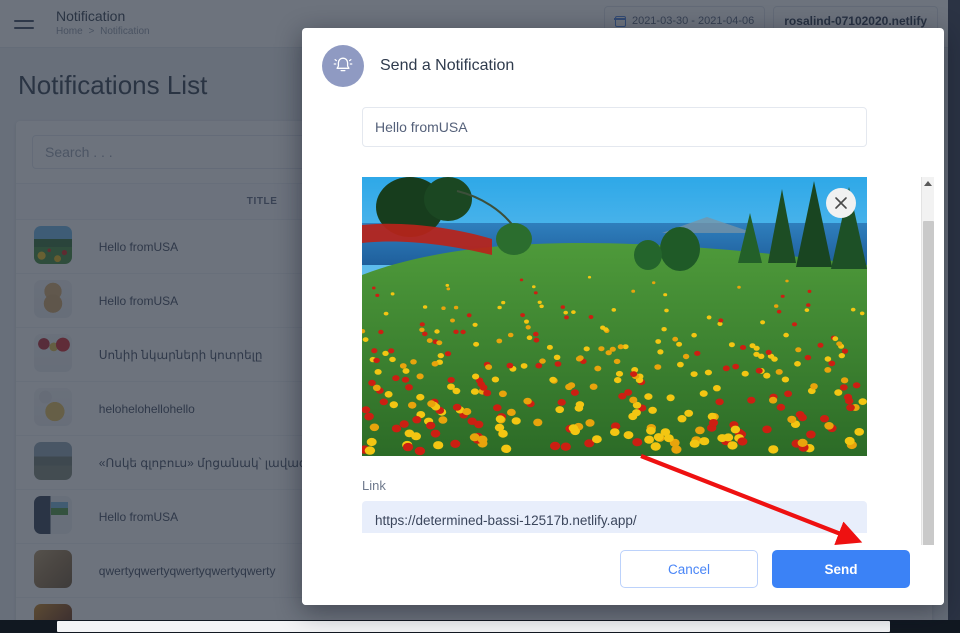 The height and width of the screenshot is (633, 960). What do you see at coordinates (374, 485) in the screenshot?
I see `link-label: Link` at bounding box center [374, 485].